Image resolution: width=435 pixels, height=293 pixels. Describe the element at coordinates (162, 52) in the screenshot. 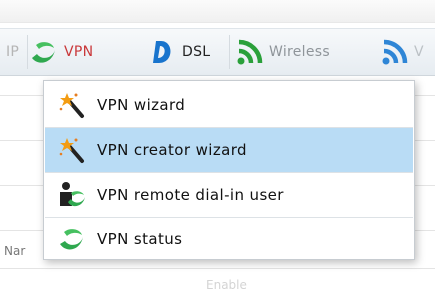

I see `dsl-icon` at that location.